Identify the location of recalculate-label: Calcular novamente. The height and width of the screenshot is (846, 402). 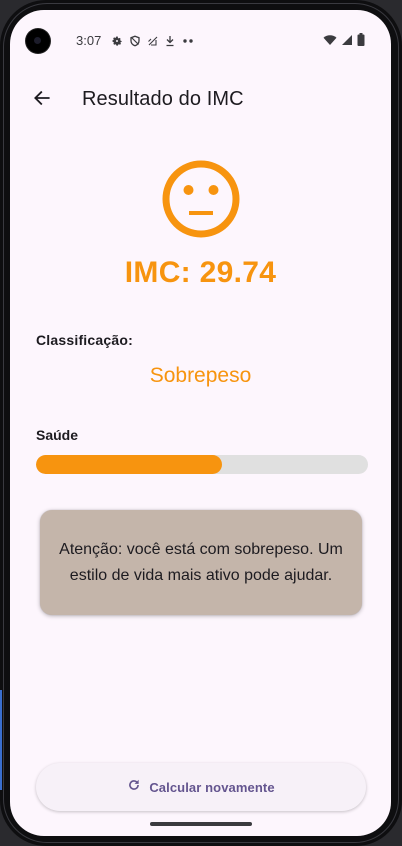
(212, 787).